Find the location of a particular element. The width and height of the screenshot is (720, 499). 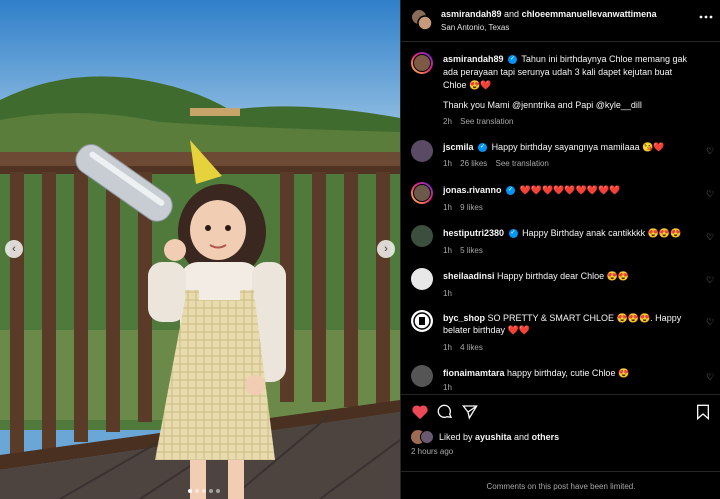

heart-filled-icon is located at coordinates (420, 412).